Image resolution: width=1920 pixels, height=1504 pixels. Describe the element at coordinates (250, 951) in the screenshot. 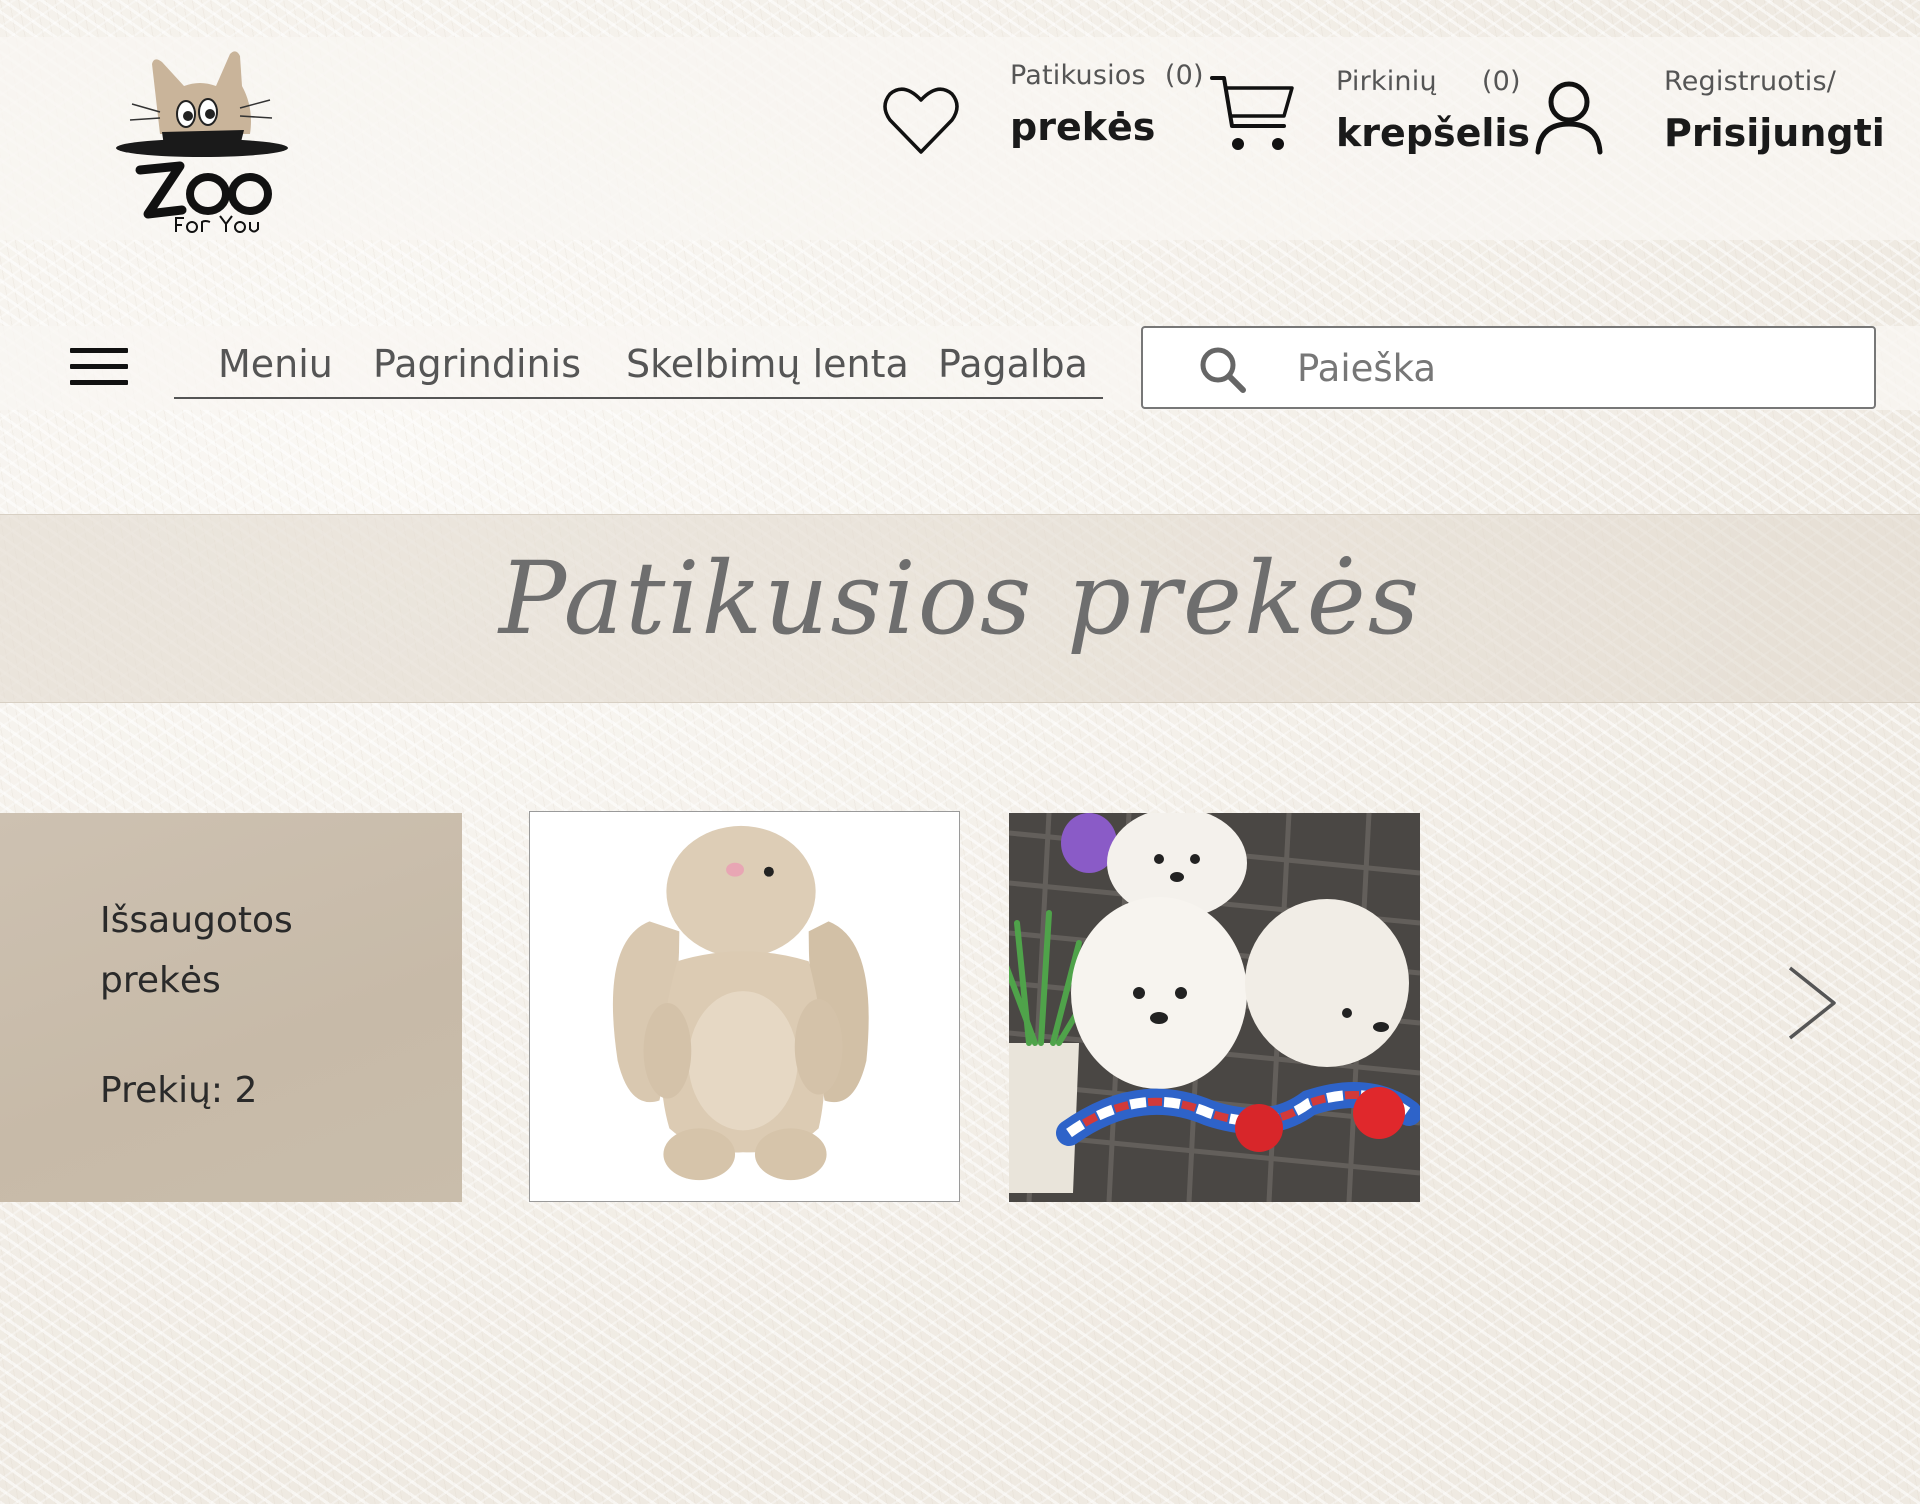

I see `saved-items-title: Išsaugotos prekės` at that location.